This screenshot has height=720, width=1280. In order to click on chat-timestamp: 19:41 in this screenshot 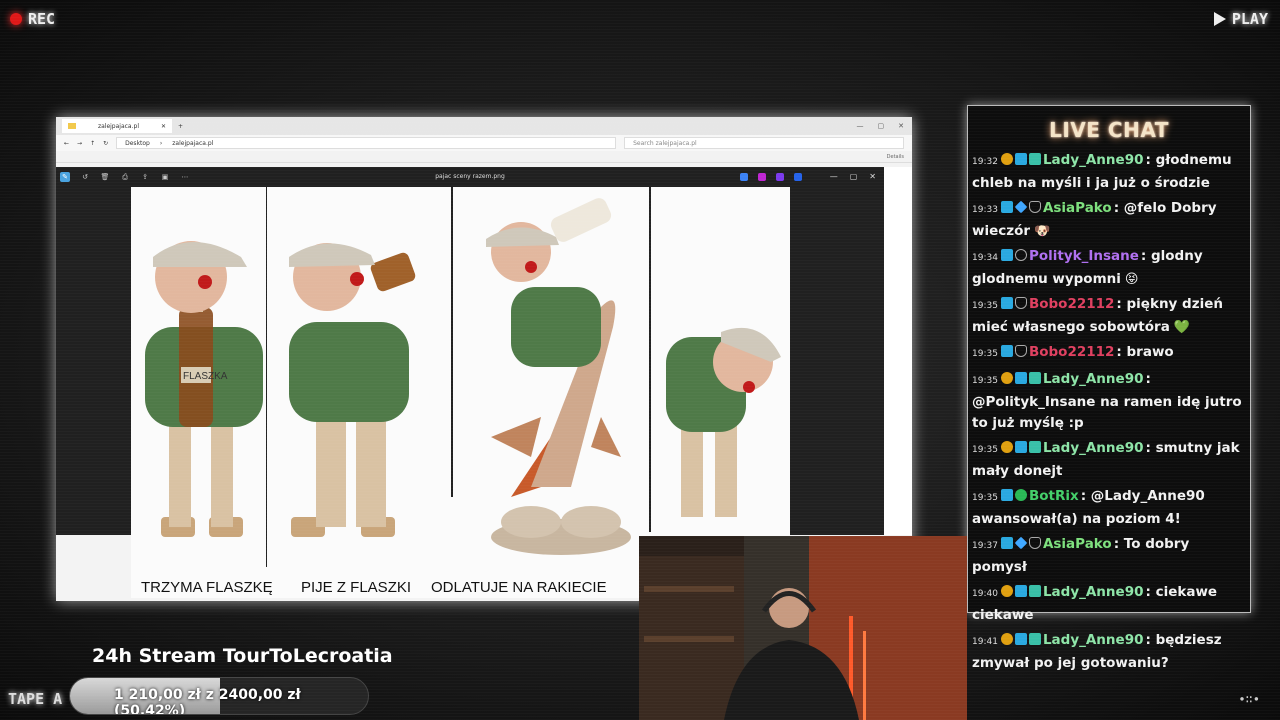, I will do `click(985, 642)`.